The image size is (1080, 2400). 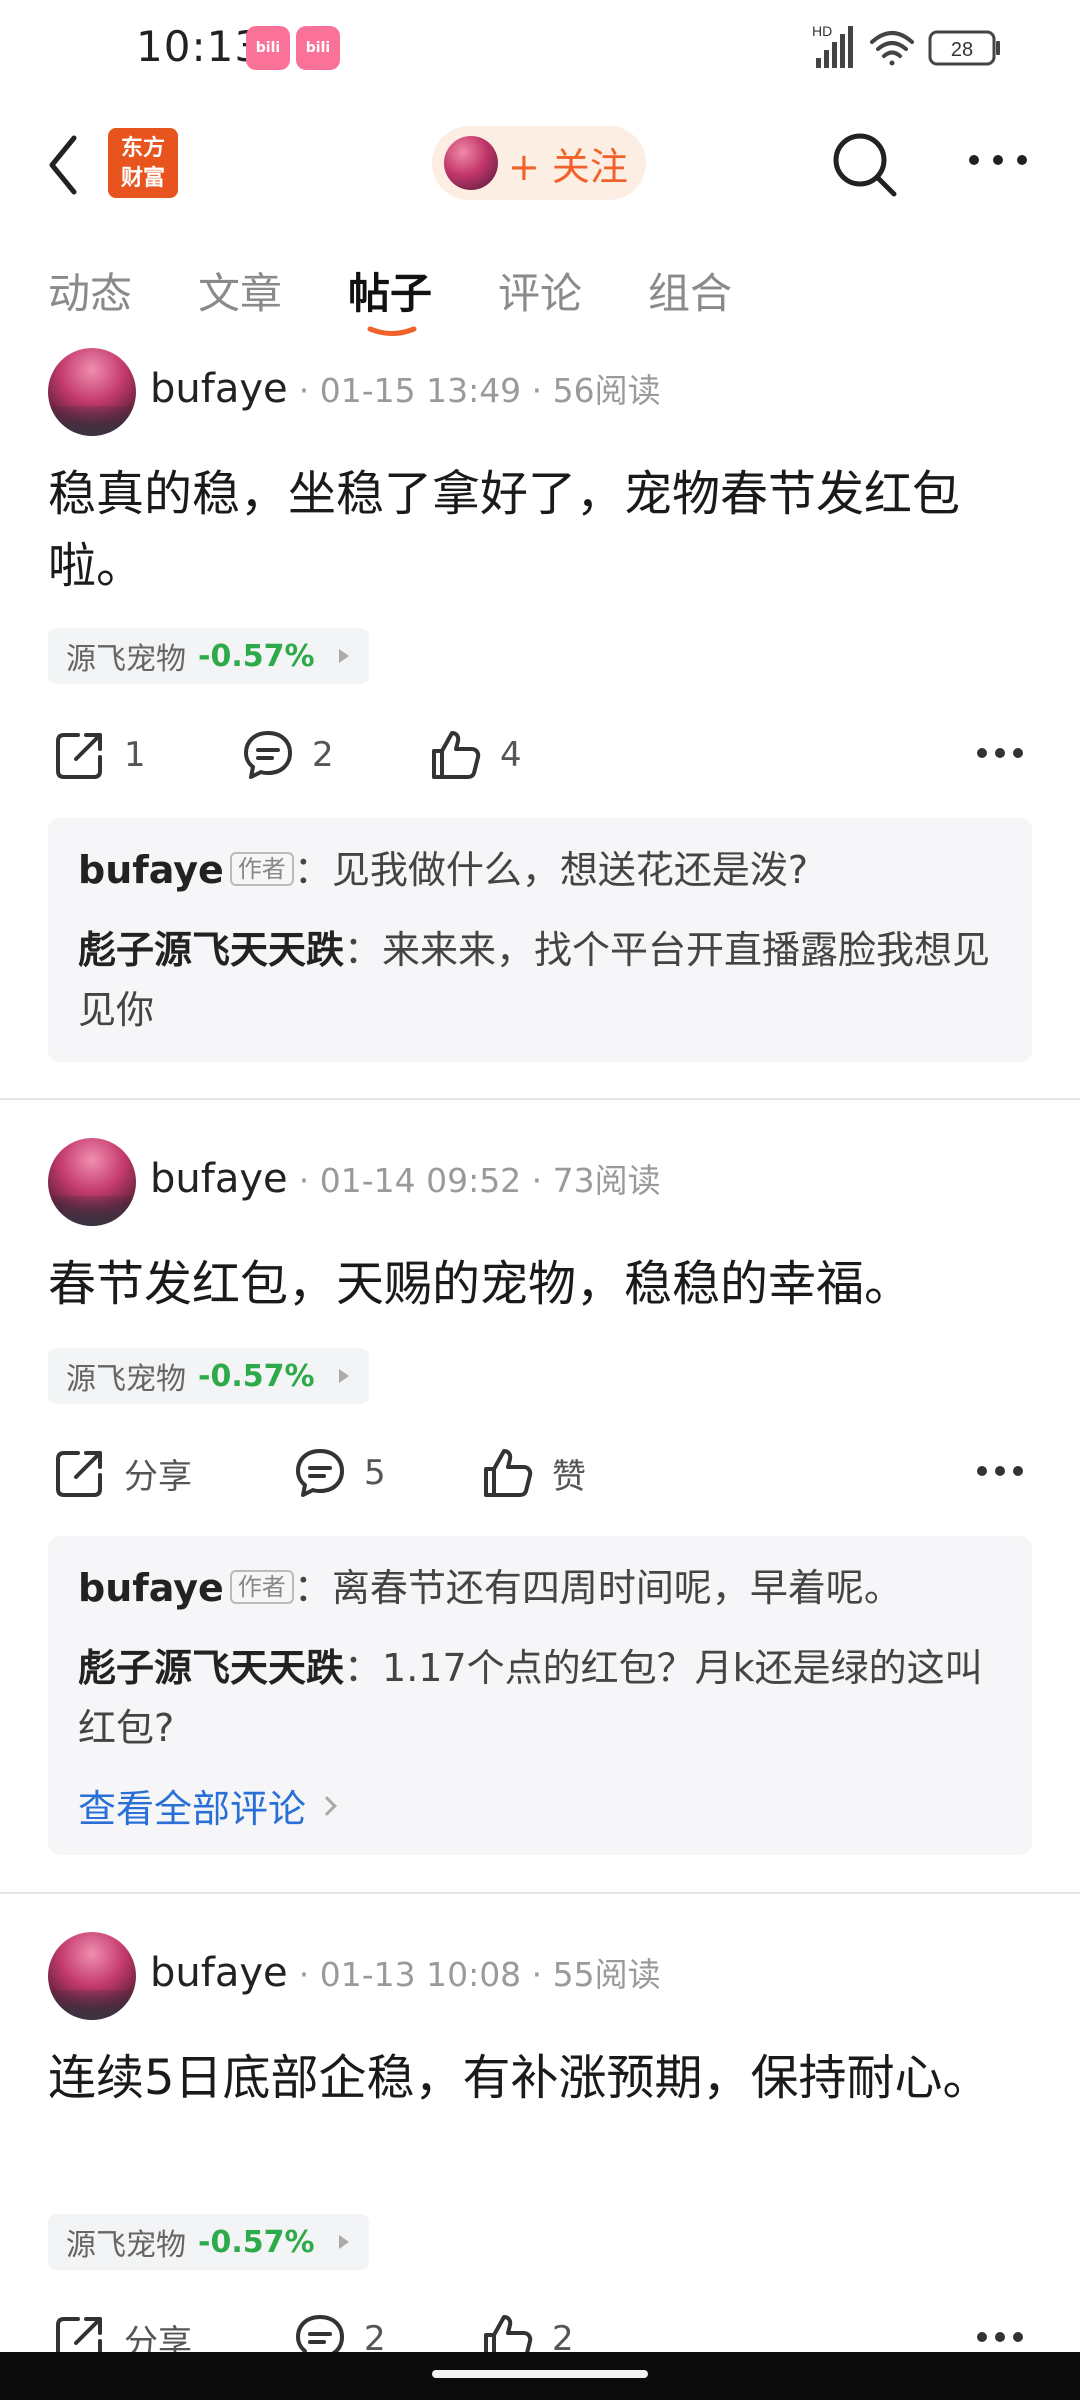 I want to click on comment-count: 2, so click(x=323, y=755).